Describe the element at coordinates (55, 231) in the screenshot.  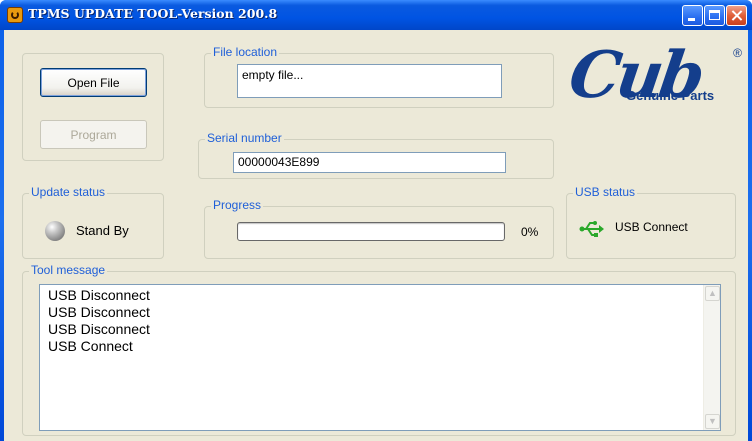
I see `status-led-icon` at that location.